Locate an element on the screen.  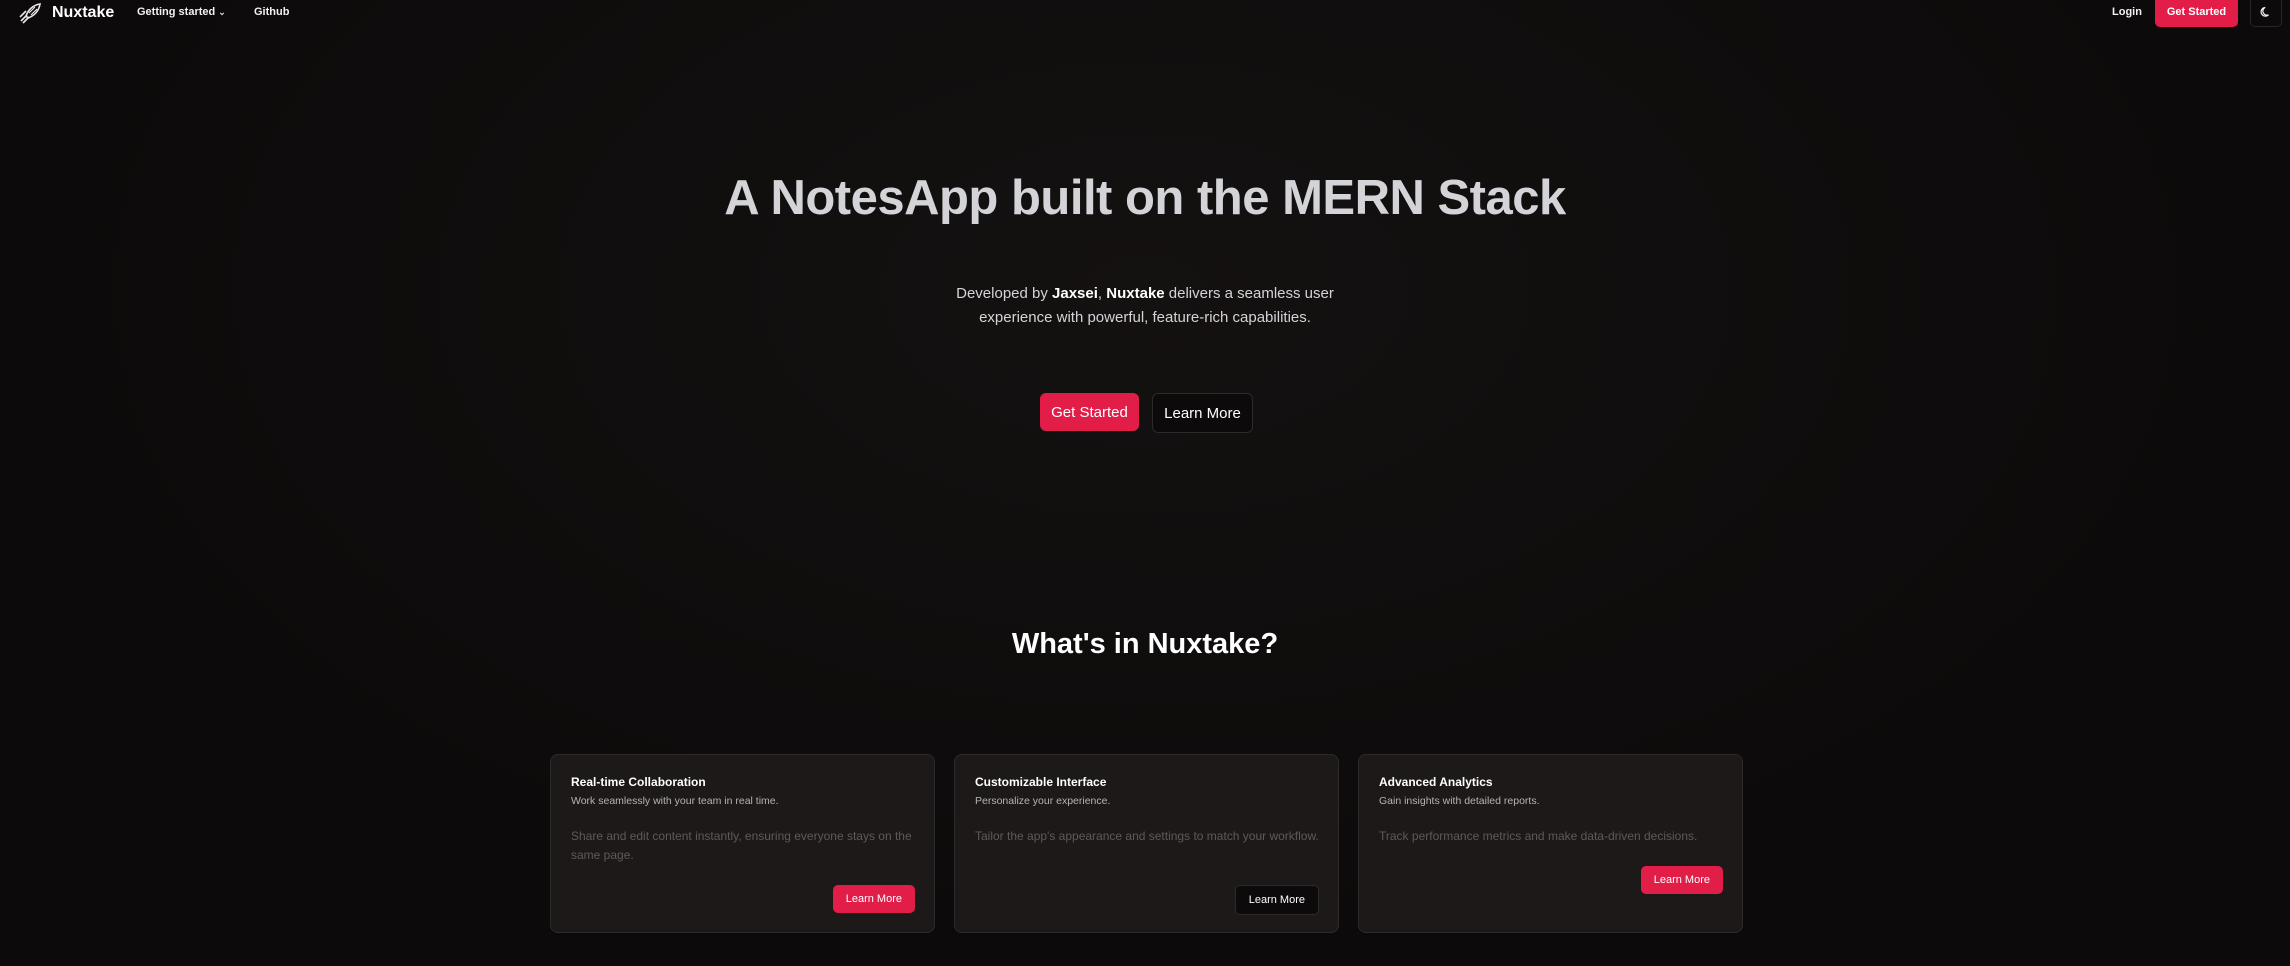
nav-get-started-button: Get Started is located at coordinates (2196, 13).